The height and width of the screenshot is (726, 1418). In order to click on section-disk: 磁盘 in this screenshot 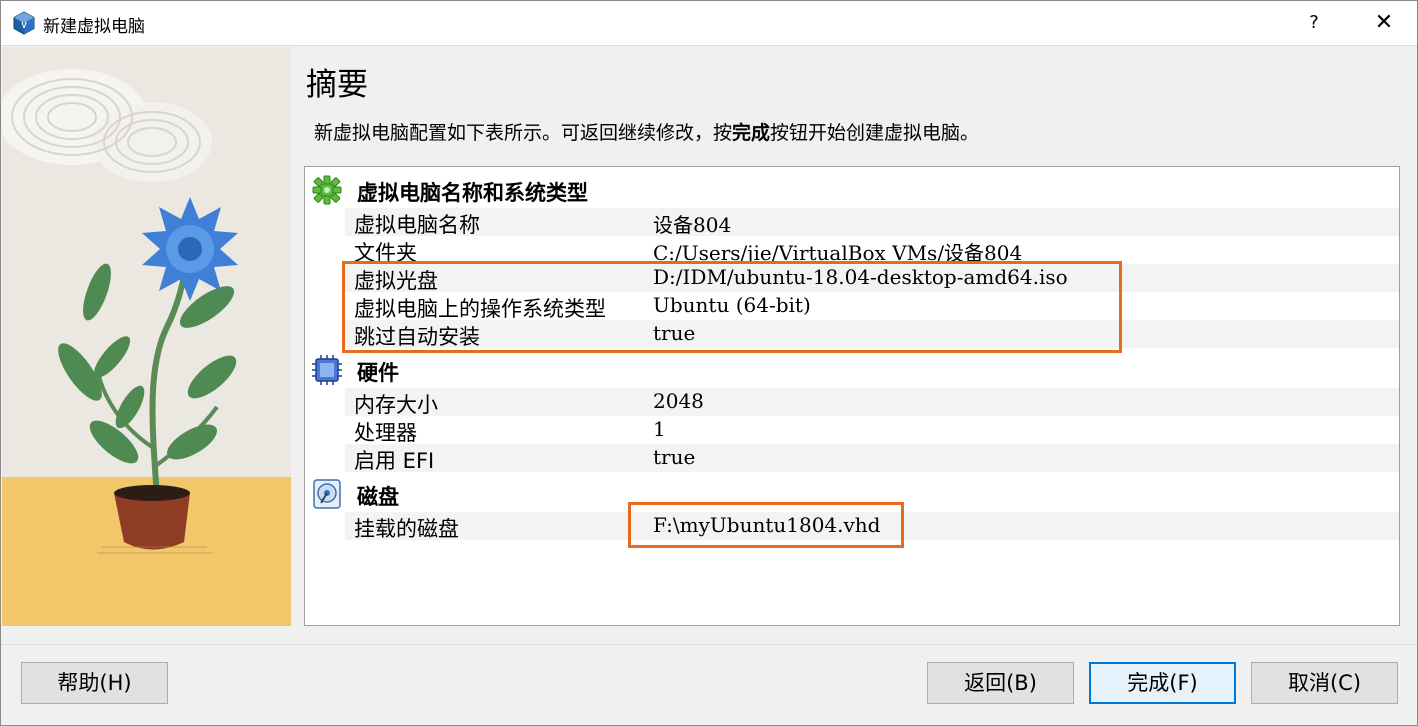, I will do `click(852, 493)`.